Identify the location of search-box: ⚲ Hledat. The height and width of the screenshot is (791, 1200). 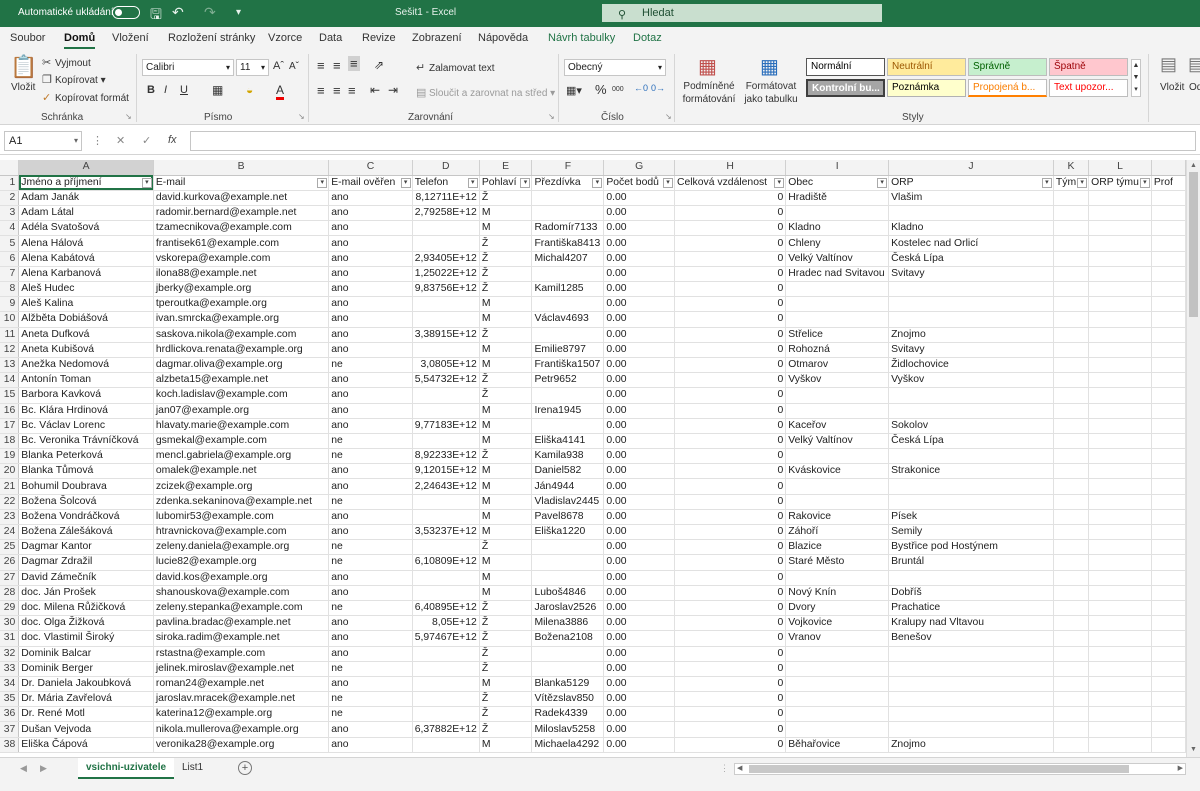
(742, 13).